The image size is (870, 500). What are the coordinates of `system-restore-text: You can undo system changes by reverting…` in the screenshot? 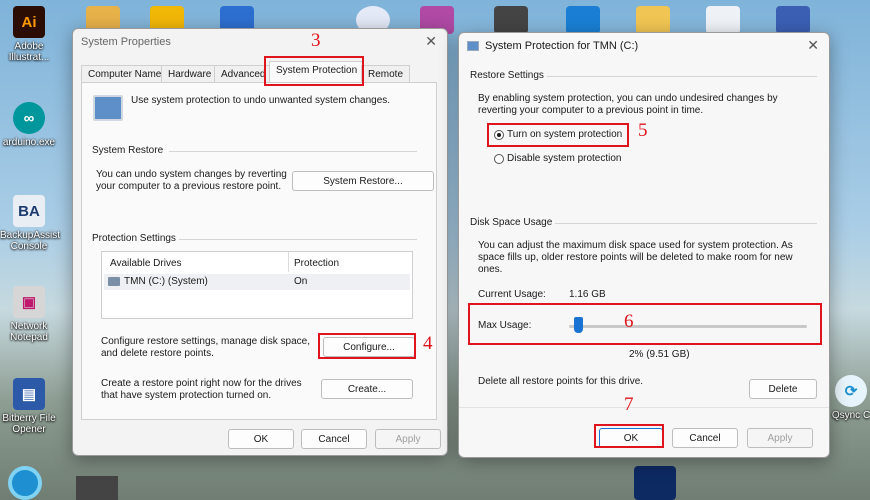 It's located at (191, 180).